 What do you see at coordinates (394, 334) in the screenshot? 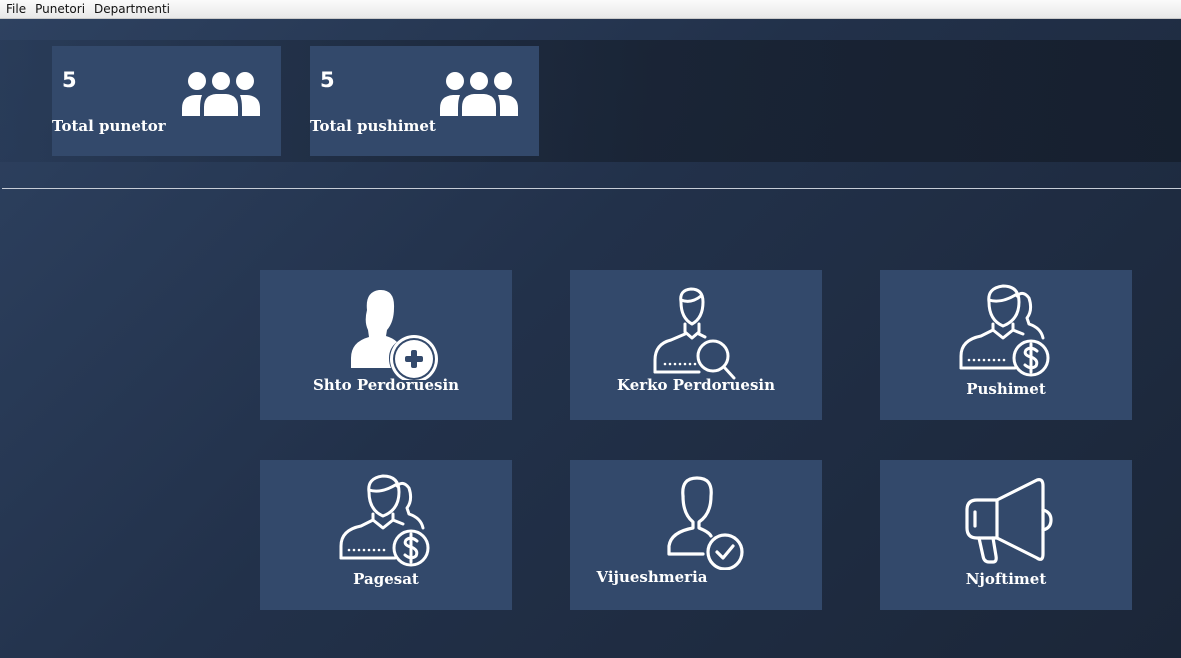
I see `add-user-icon` at bounding box center [394, 334].